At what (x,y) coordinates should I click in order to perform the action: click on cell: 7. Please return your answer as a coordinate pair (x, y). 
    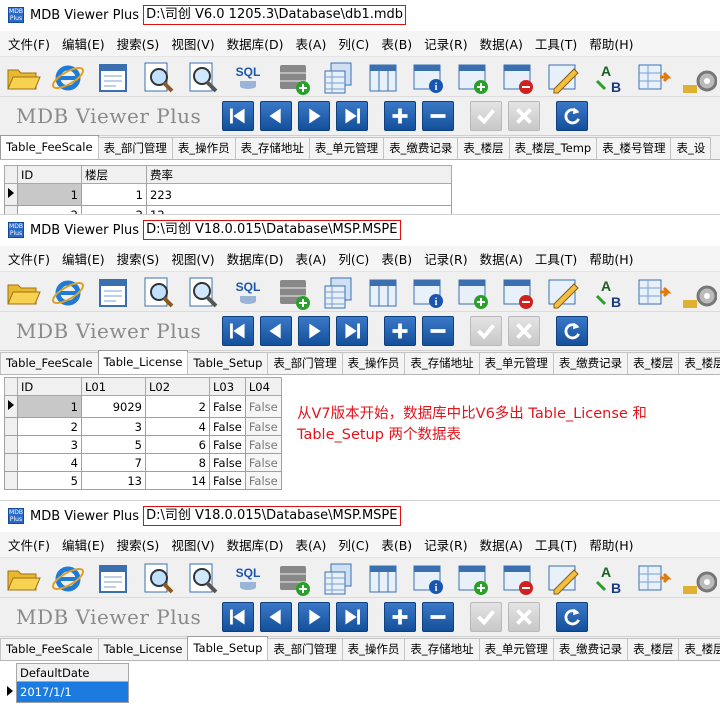
    Looking at the image, I should click on (113, 462).